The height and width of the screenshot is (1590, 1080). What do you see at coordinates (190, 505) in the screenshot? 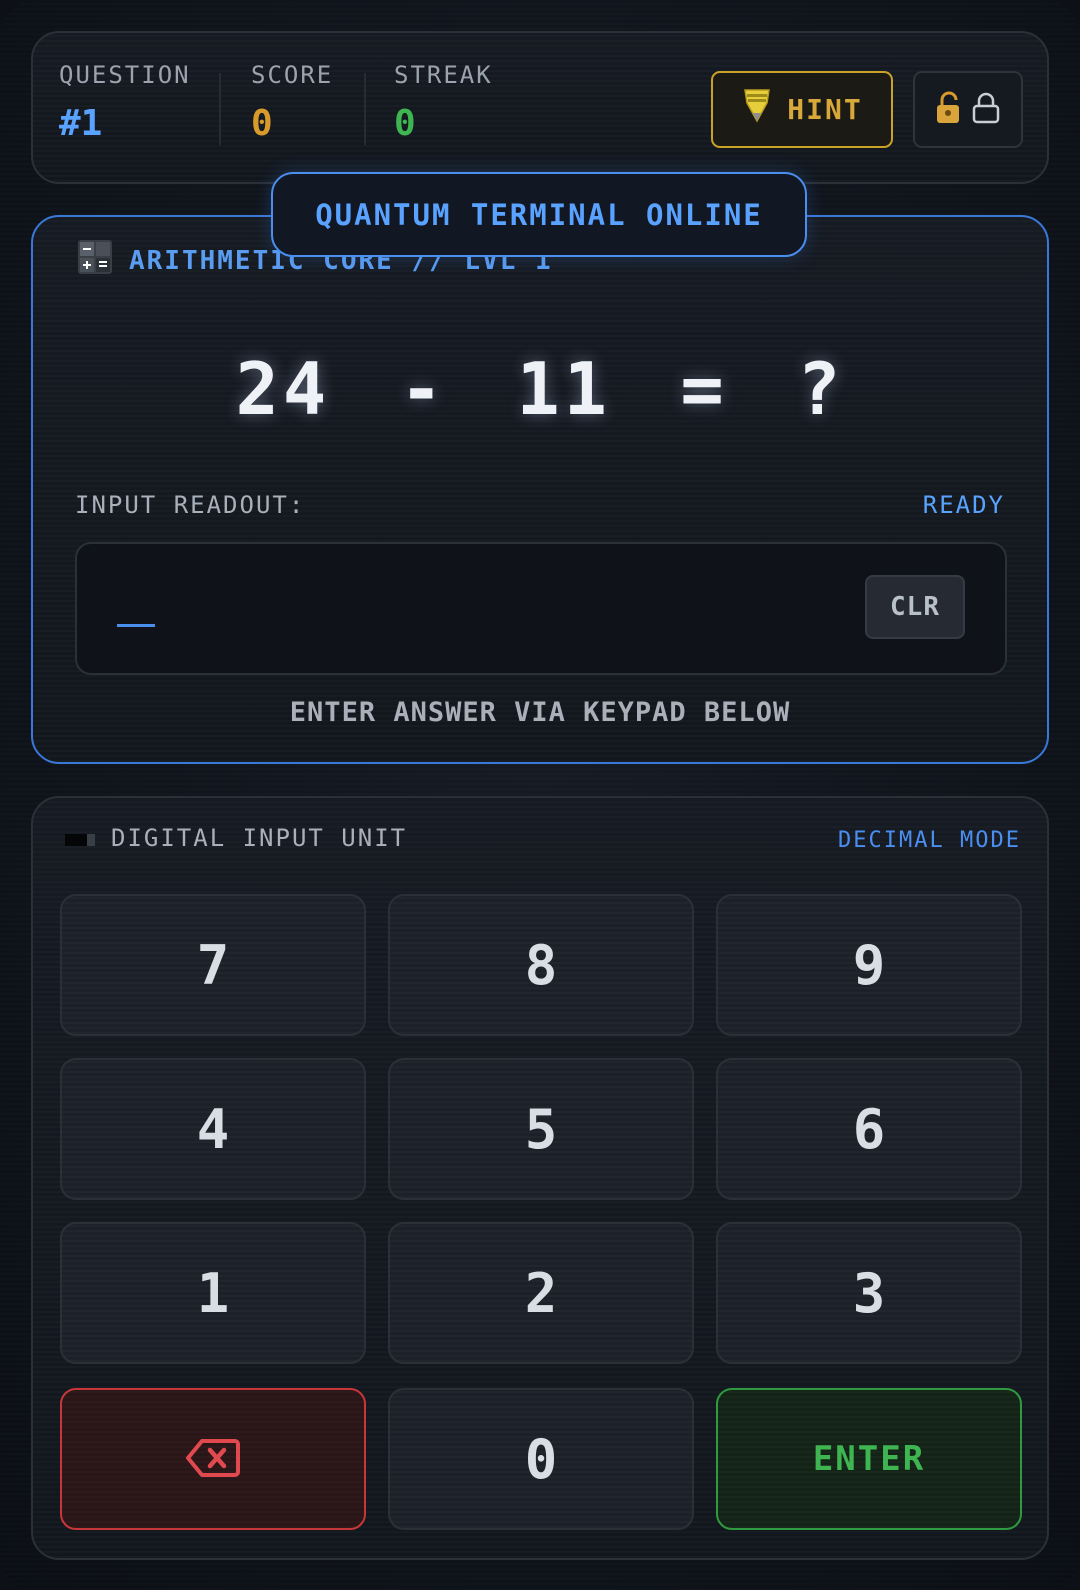
I see `readout-label: INPUT READOUT:` at bounding box center [190, 505].